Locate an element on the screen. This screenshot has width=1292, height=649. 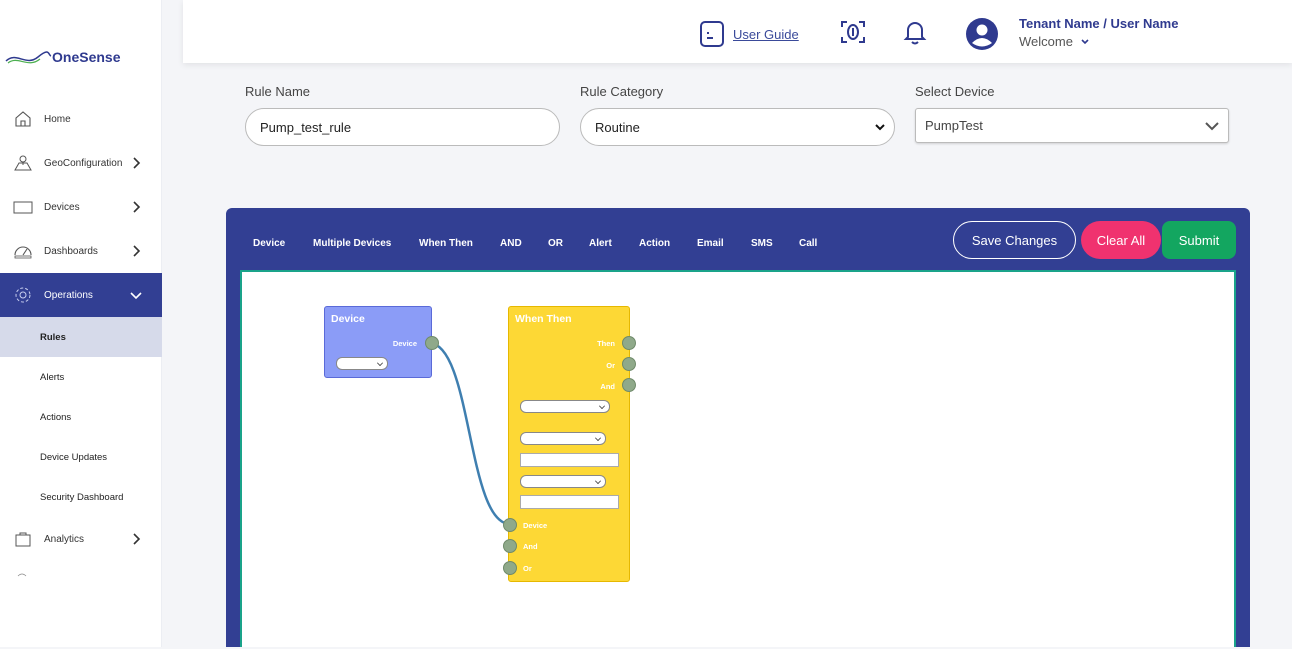
sidebar-subitem-label: Security Dashboard is located at coordinates (82, 497).